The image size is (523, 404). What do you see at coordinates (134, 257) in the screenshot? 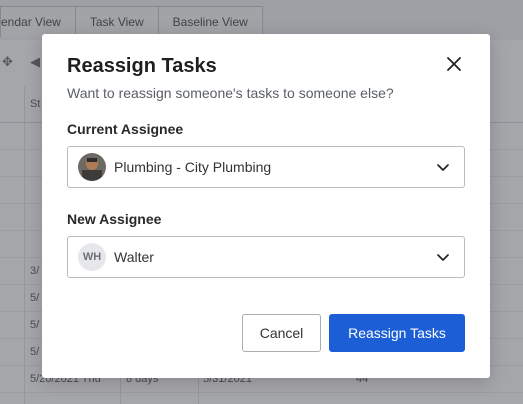
I see `new-assignee-value: Walter` at bounding box center [134, 257].